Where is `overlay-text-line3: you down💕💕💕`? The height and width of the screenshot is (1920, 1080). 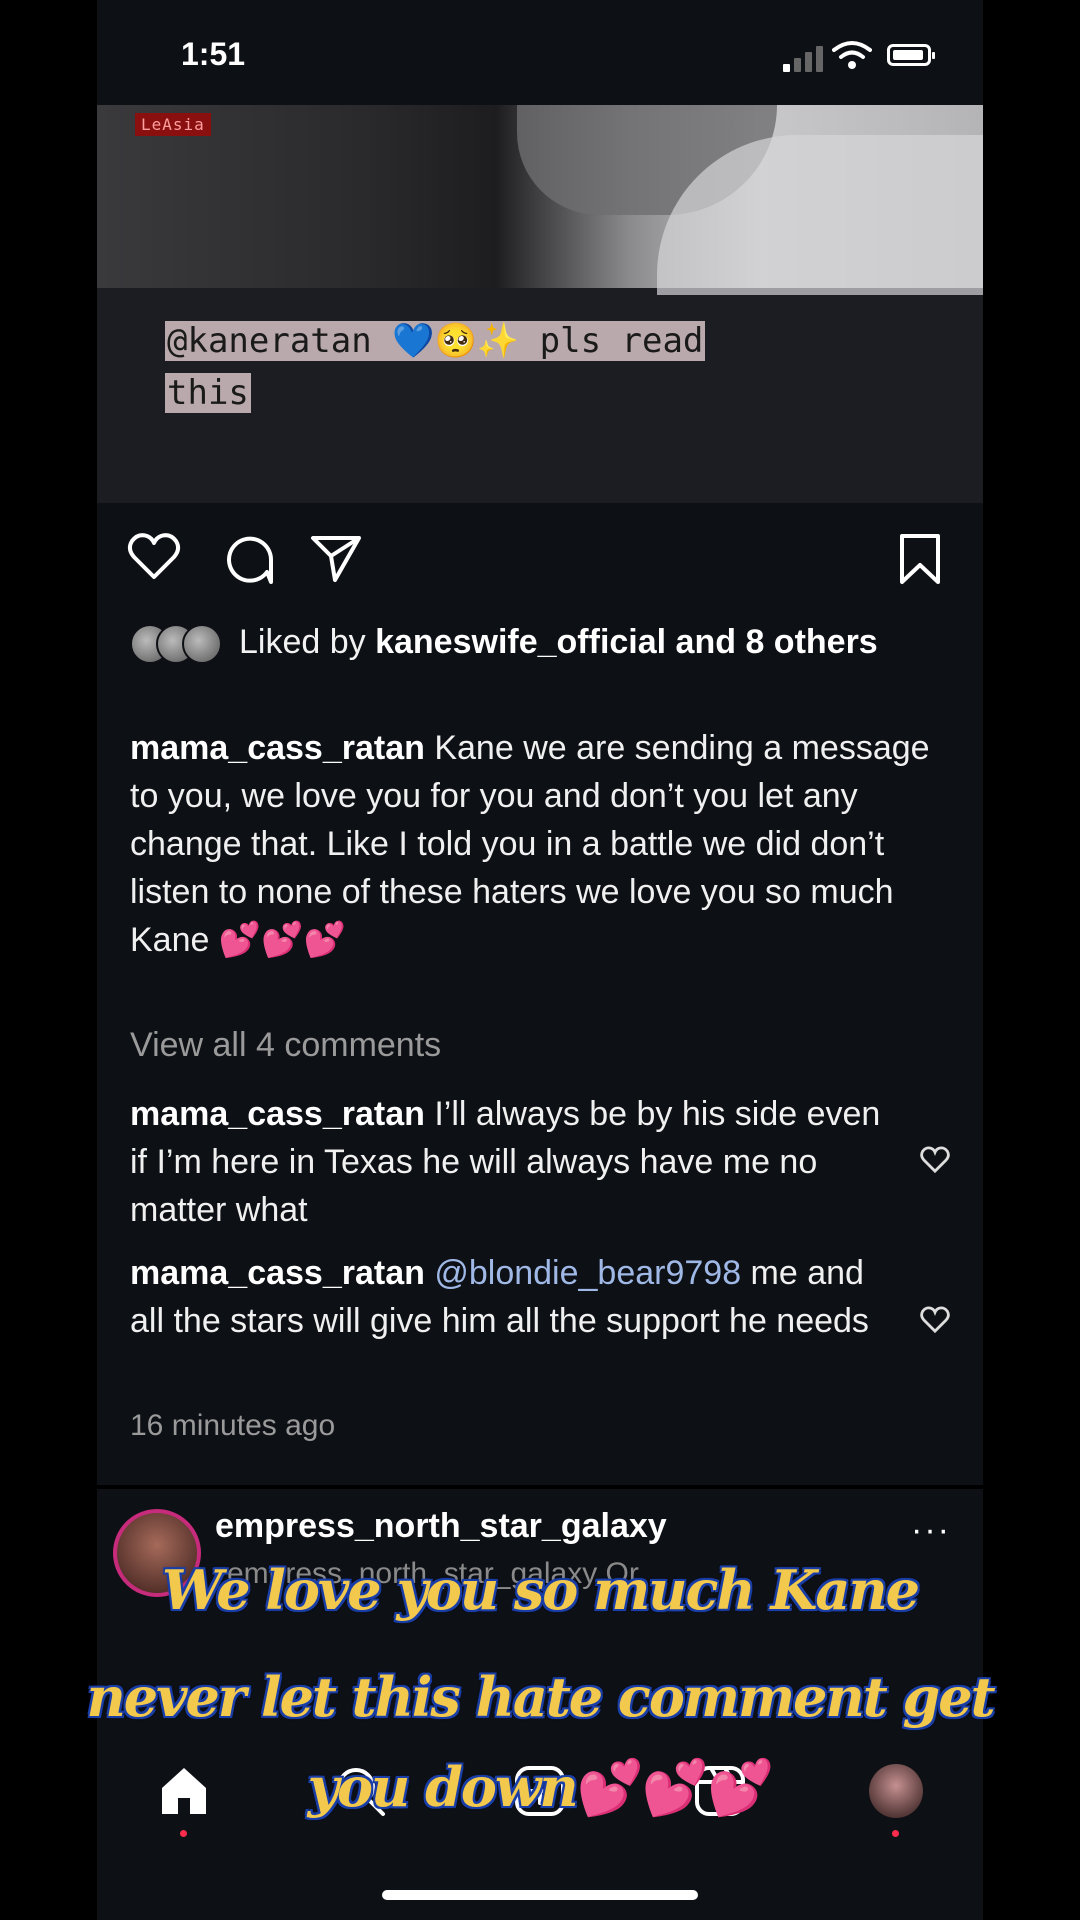
overlay-text-line3: you down💕💕💕 is located at coordinates (540, 1787).